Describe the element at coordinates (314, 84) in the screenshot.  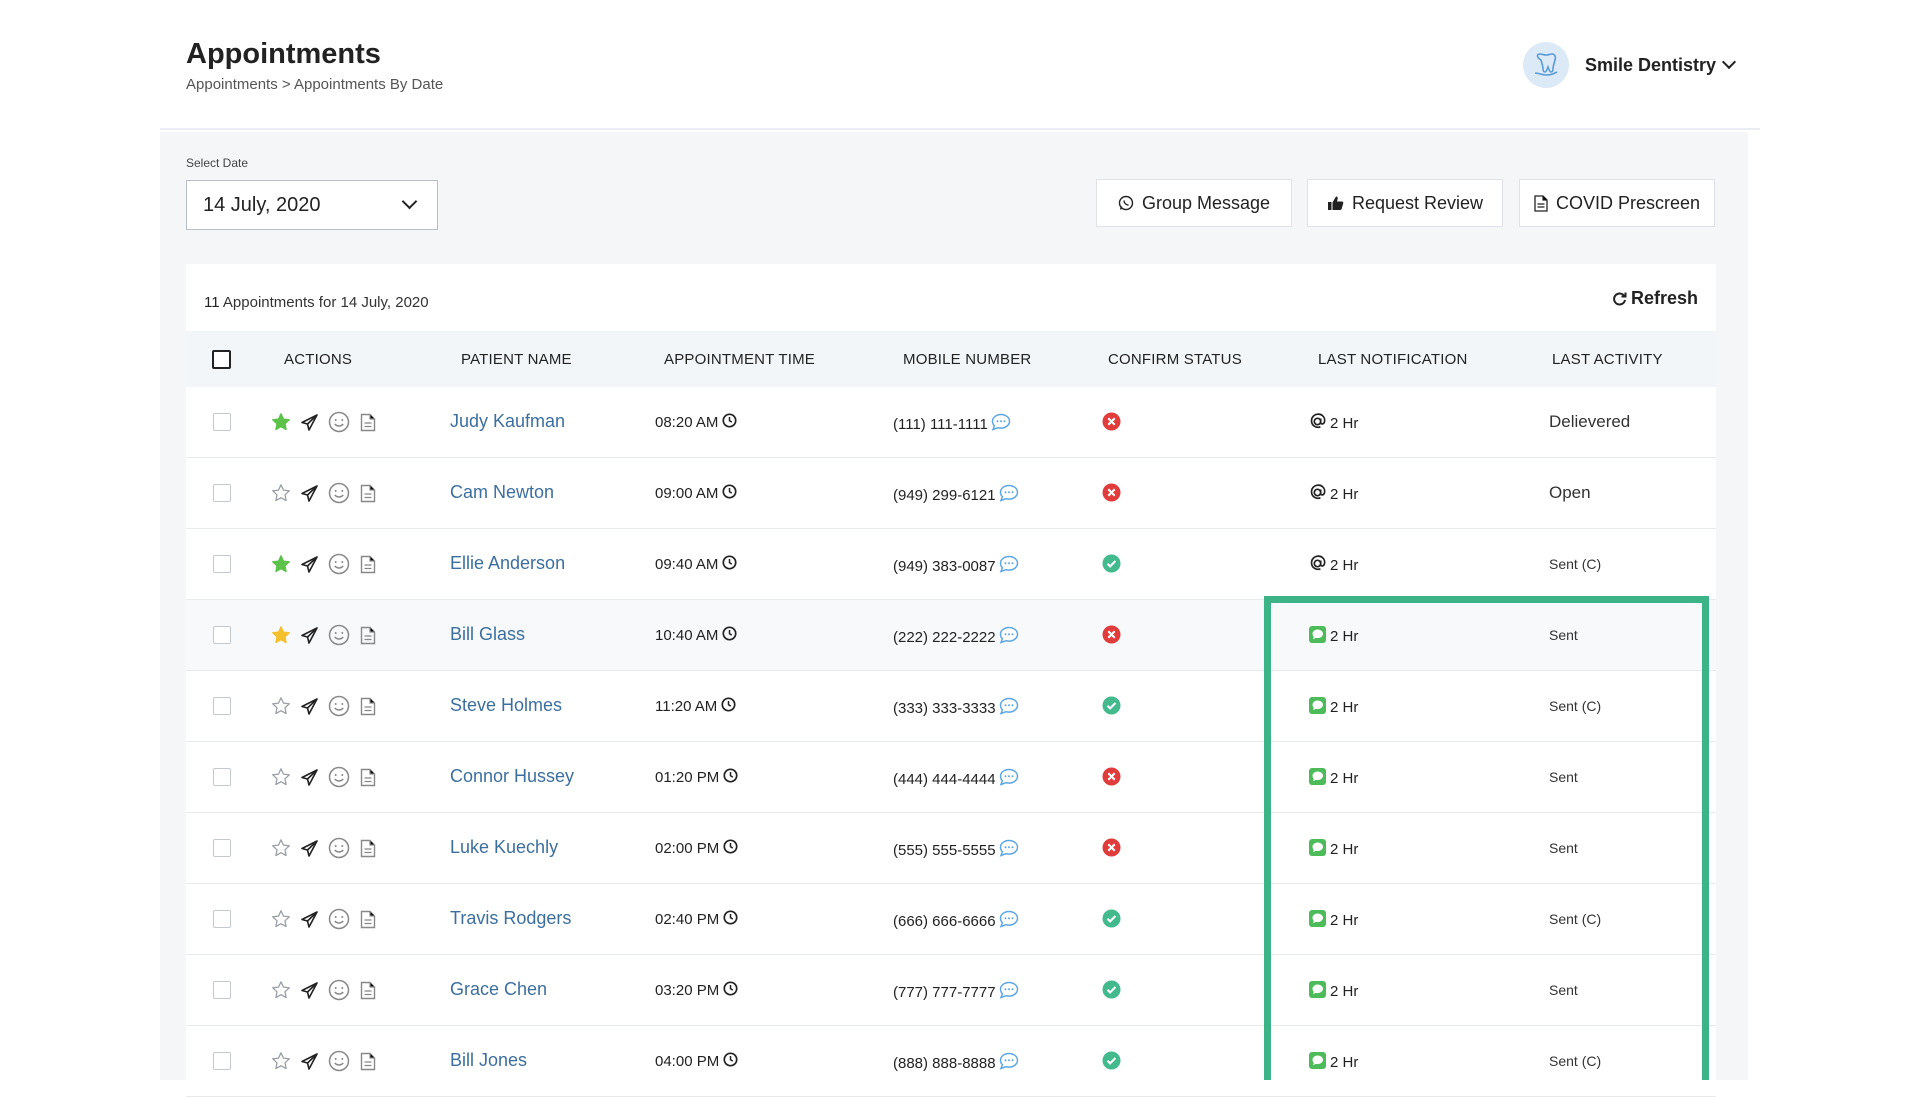
I see `breadcrumb: Appointments > Appointments By Date` at that location.